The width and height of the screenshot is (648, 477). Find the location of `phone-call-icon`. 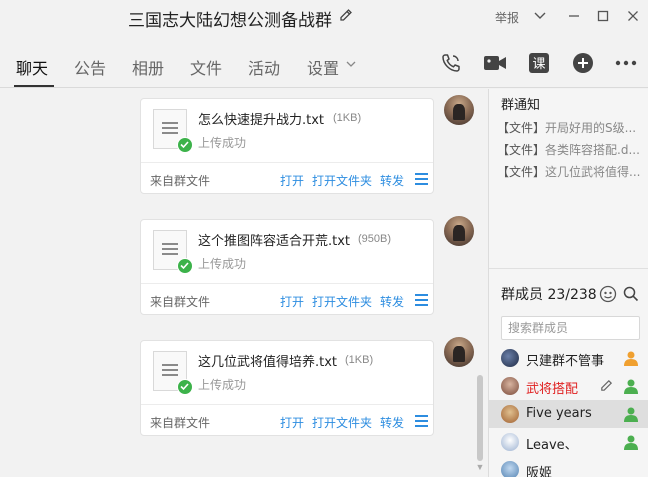

phone-call-icon is located at coordinates (451, 63).